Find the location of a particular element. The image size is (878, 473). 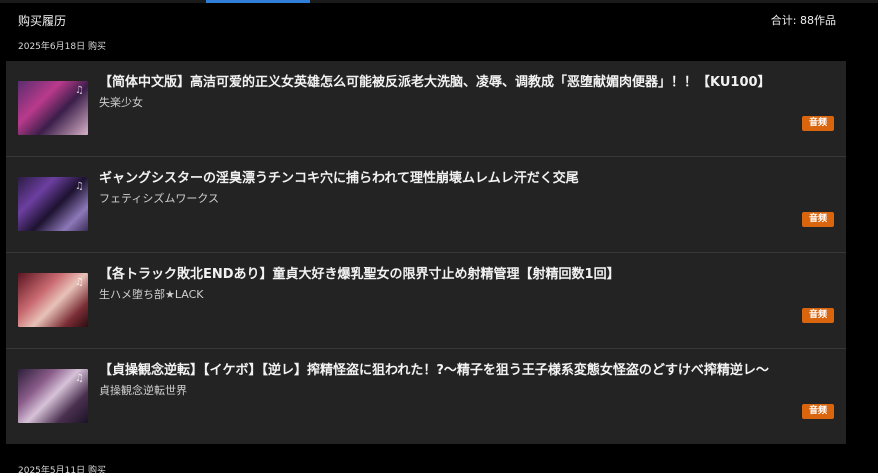

purchase-date-label: 2025年5月11日 购买 is located at coordinates (62, 469).